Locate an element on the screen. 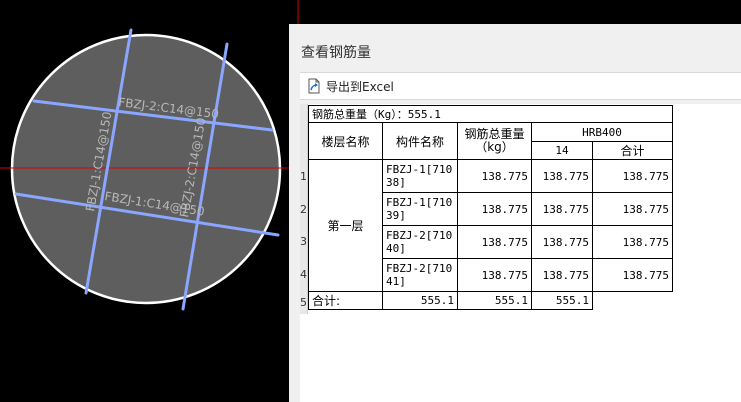  subtotal-cell: 555.1 is located at coordinates (562, 300).